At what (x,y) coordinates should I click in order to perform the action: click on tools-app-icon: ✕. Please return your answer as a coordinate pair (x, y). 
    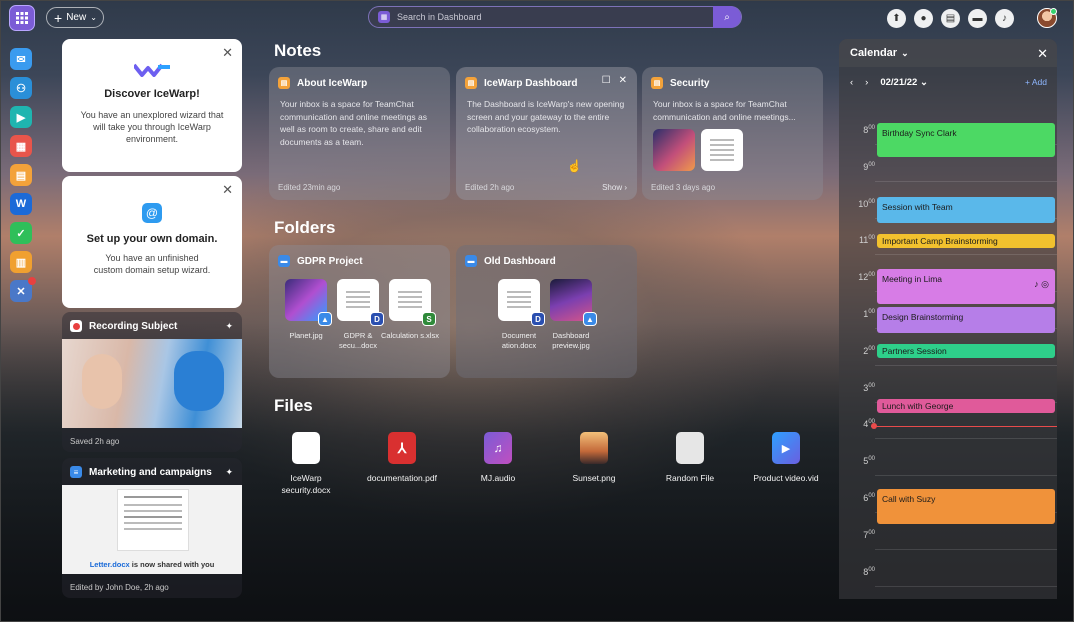
    Looking at the image, I should click on (23, 289).